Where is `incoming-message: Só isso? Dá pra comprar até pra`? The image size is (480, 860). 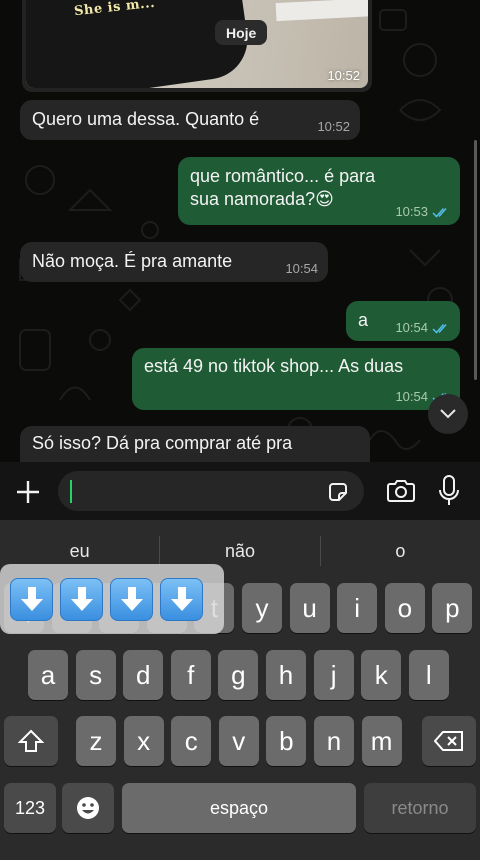 incoming-message: Só isso? Dá pra comprar até pra is located at coordinates (195, 444).